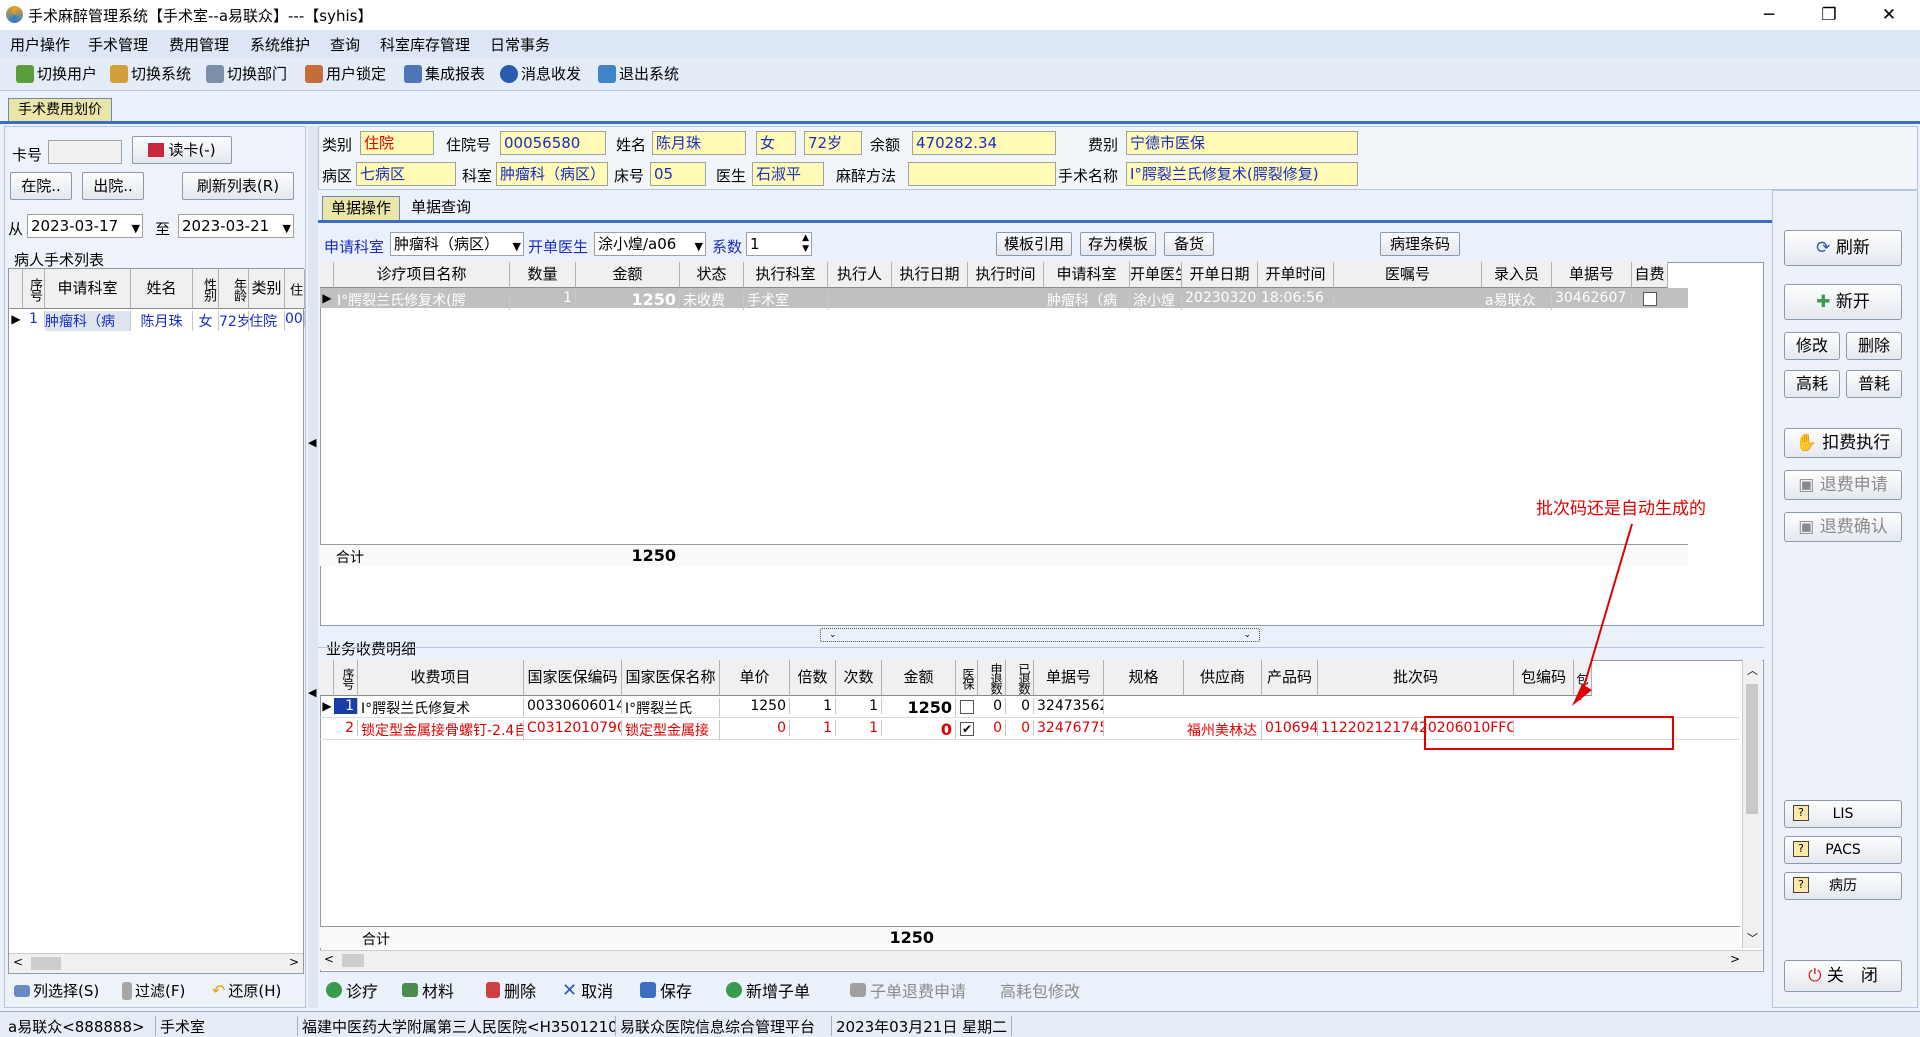  I want to click on tab-bill-ops: 单据操作, so click(361, 208).